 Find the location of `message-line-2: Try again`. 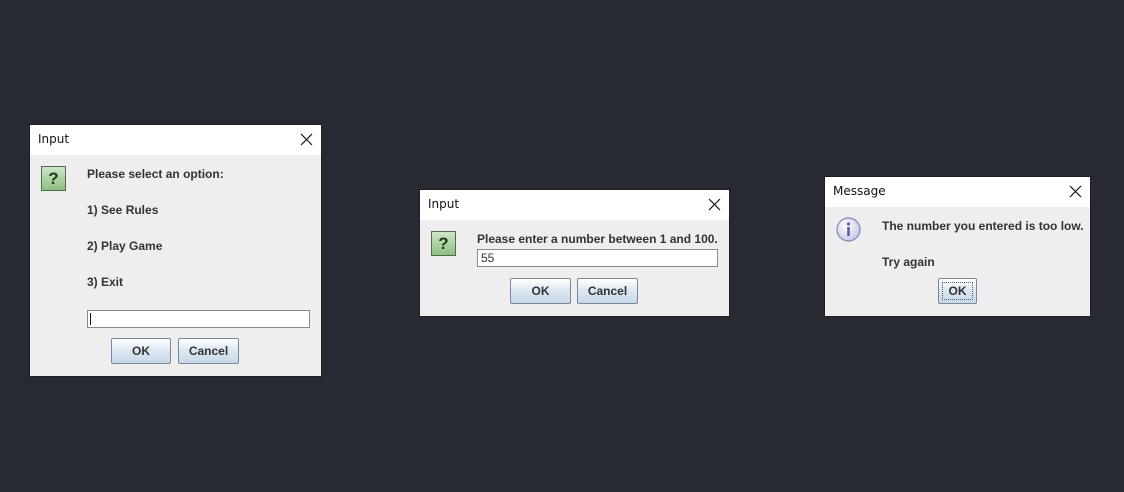

message-line-2: Try again is located at coordinates (908, 262).